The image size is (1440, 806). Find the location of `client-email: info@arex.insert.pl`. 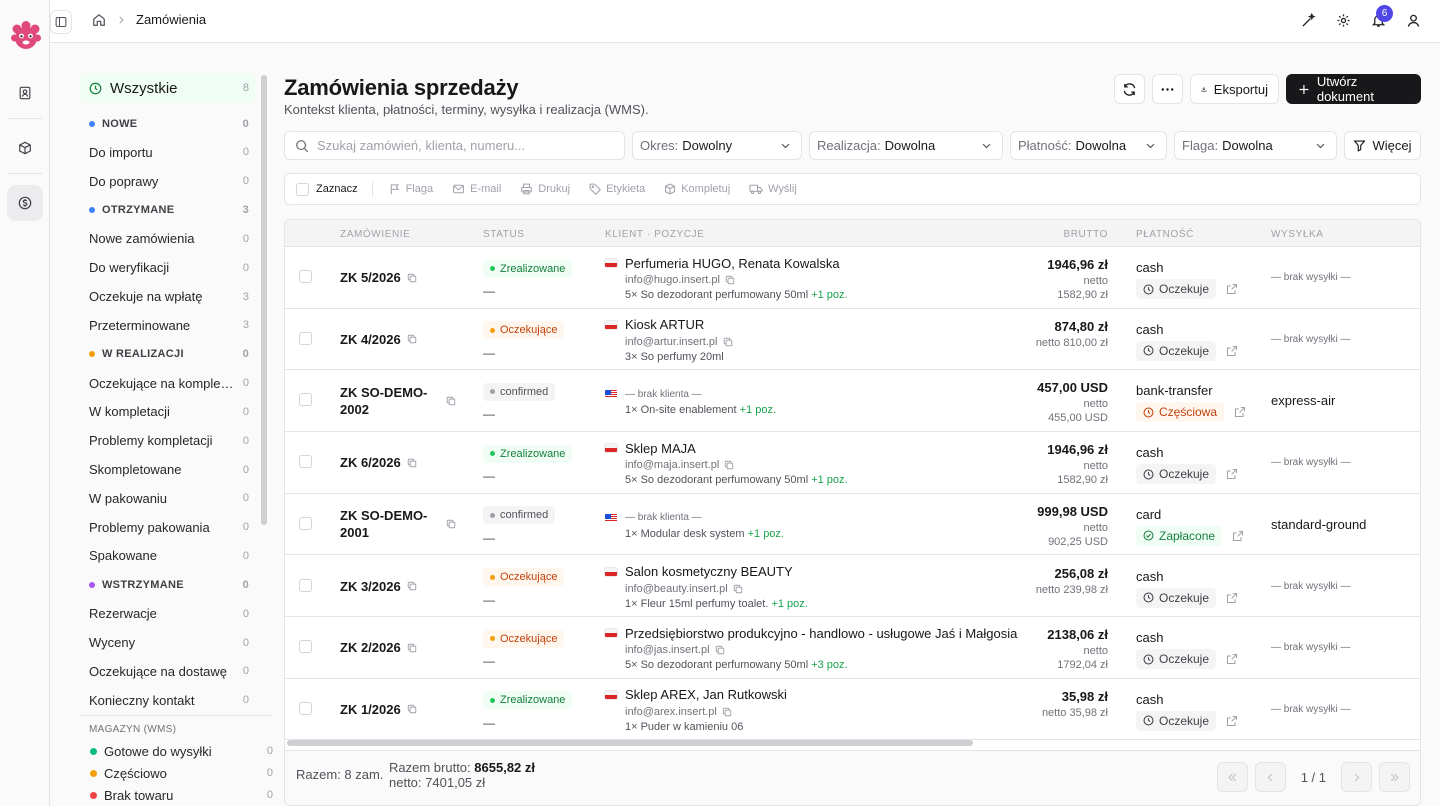

client-email: info@arex.insert.pl is located at coordinates (671, 712).